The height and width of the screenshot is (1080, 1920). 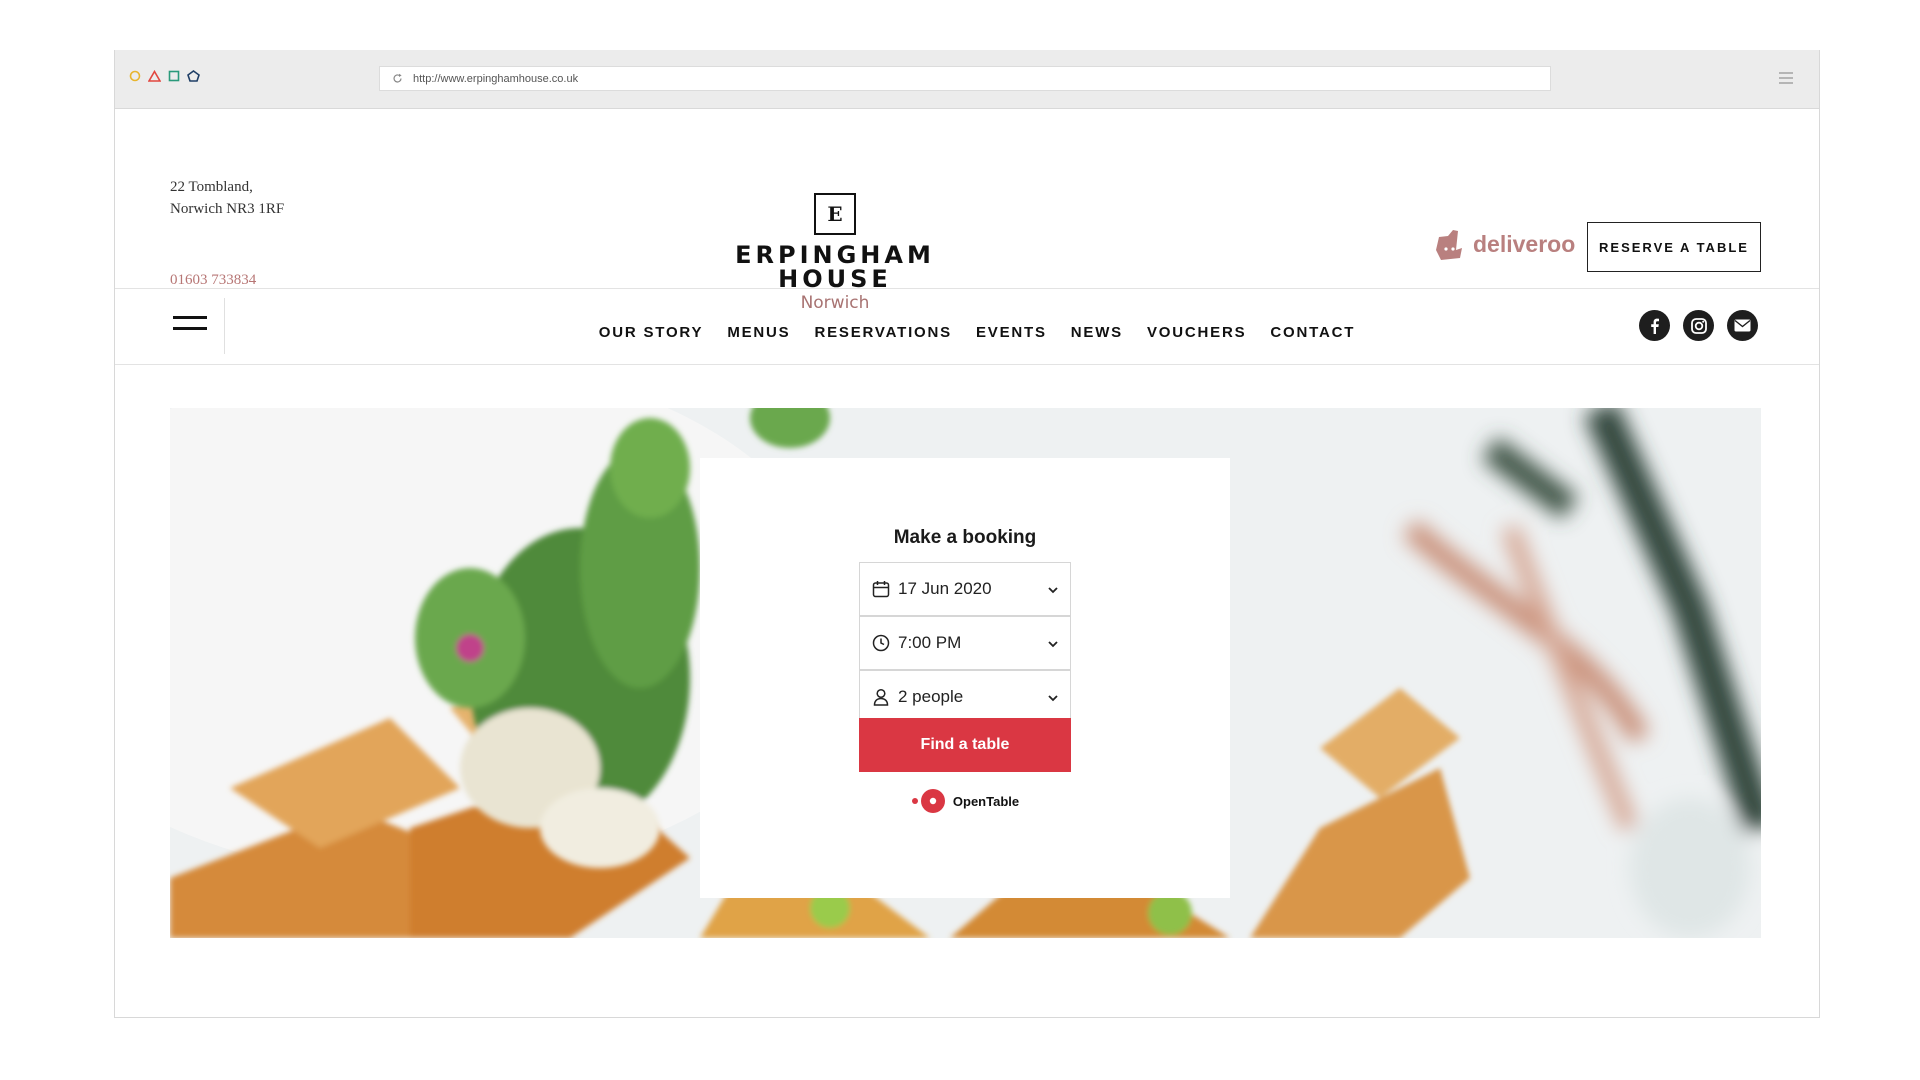 I want to click on party-size-select: 2 people, so click(x=965, y=697).